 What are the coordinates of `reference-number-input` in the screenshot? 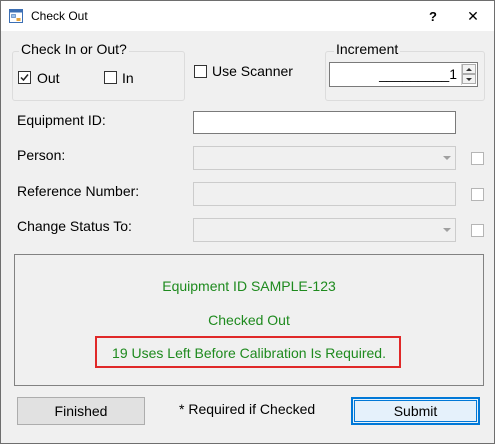 It's located at (324, 194).